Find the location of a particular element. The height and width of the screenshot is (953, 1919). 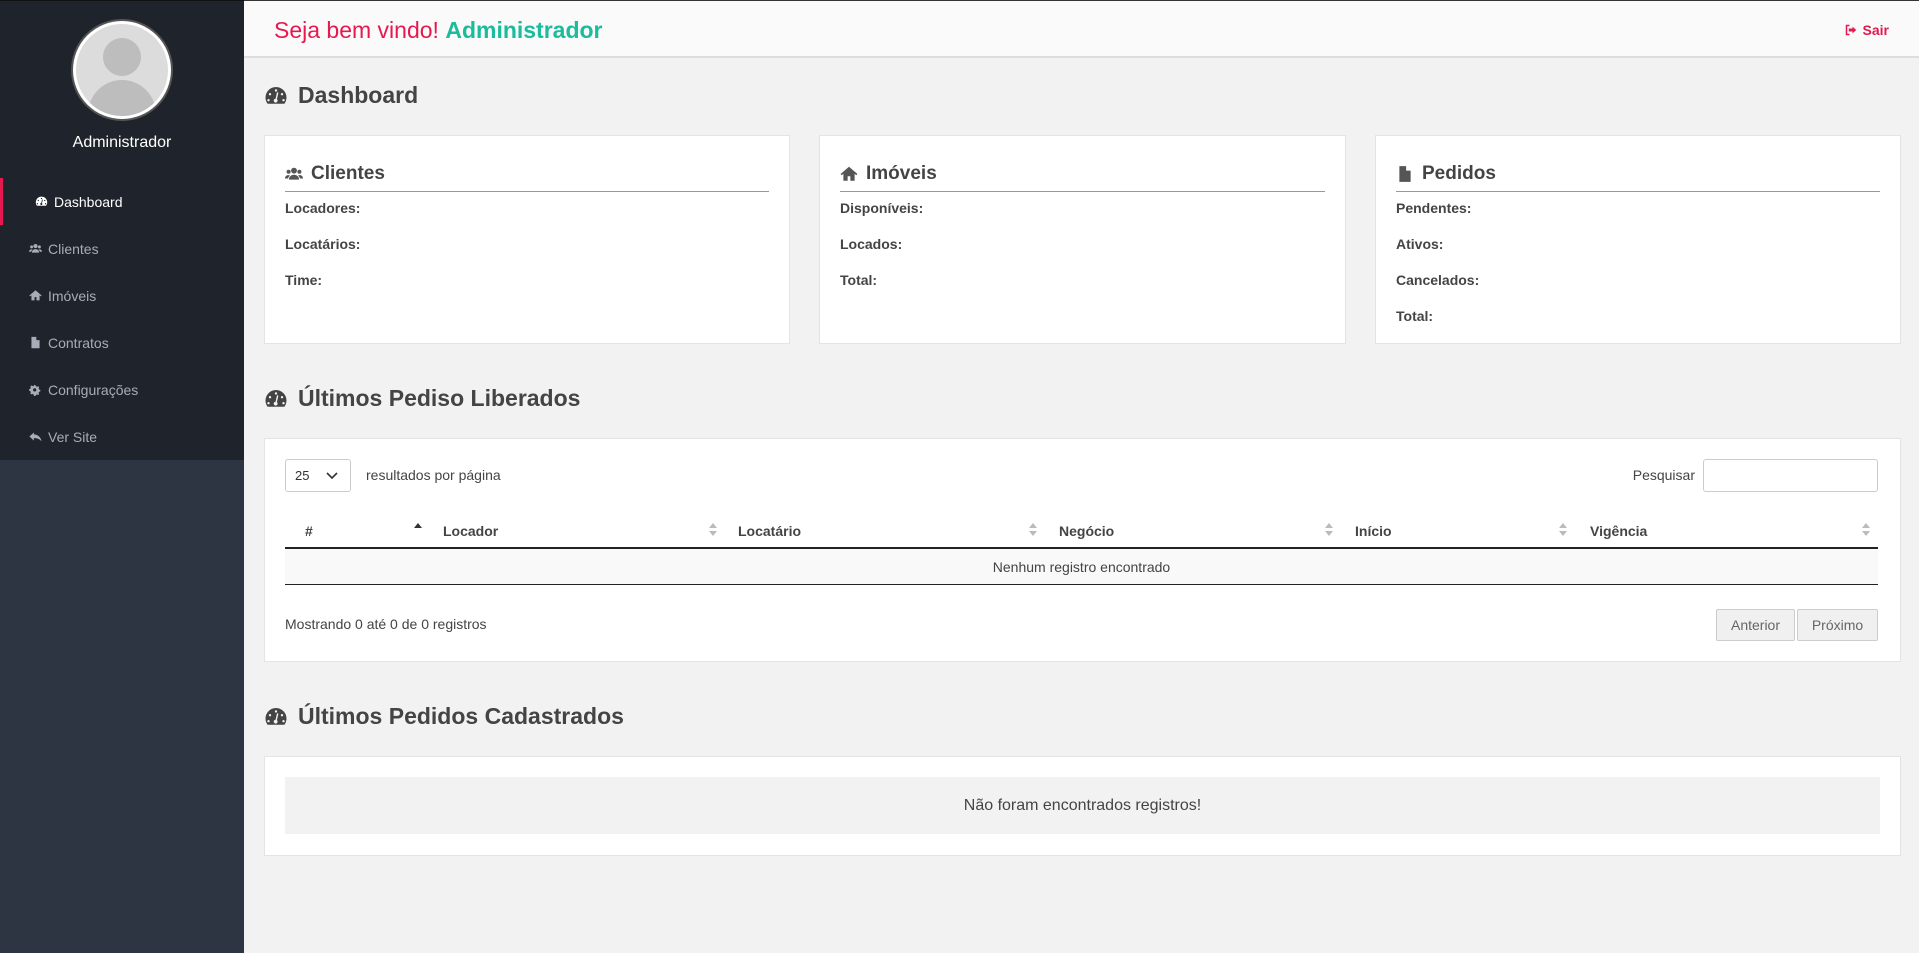

page-size-select: 25 is located at coordinates (318, 475).